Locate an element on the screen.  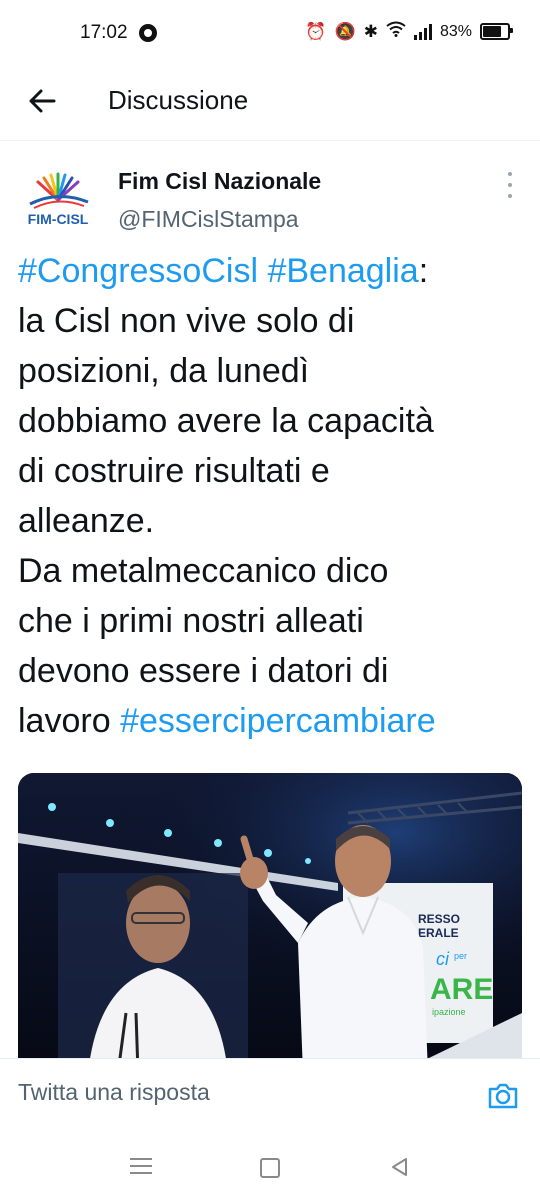
status-time: 17:02 is located at coordinates (104, 32).